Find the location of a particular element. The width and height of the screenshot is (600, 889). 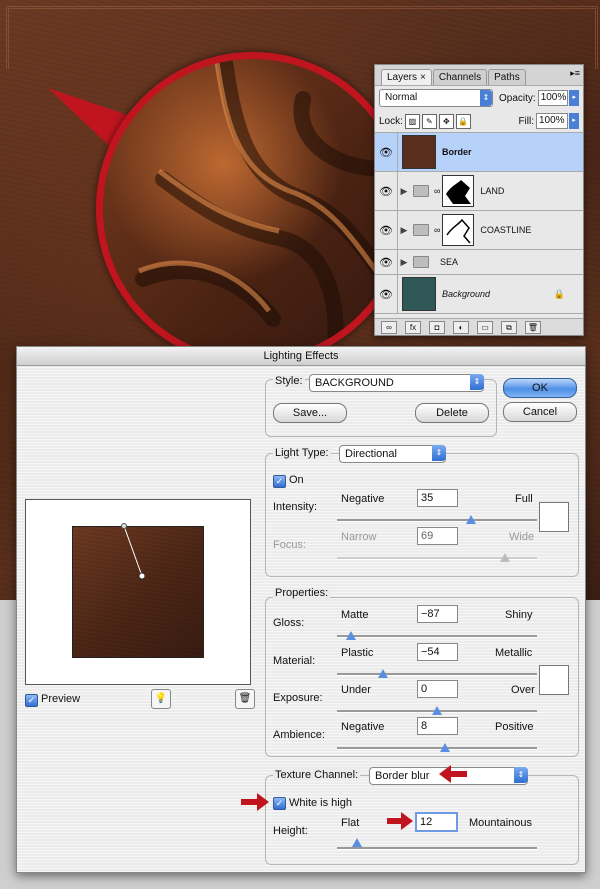

fill-label: Fill: is located at coordinates (526, 121).